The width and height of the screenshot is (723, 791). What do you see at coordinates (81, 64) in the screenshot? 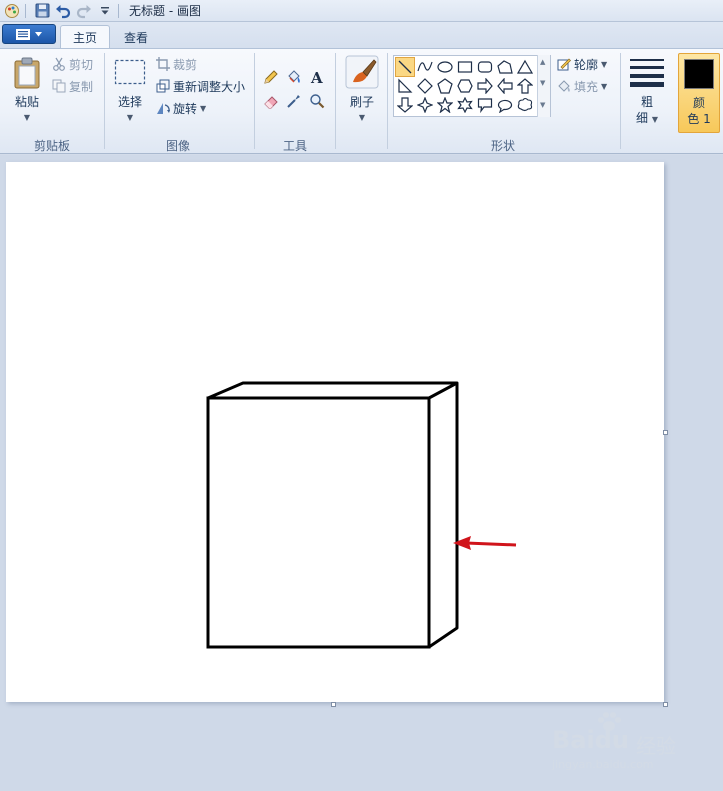
I see `cut-label: 剪切` at bounding box center [81, 64].